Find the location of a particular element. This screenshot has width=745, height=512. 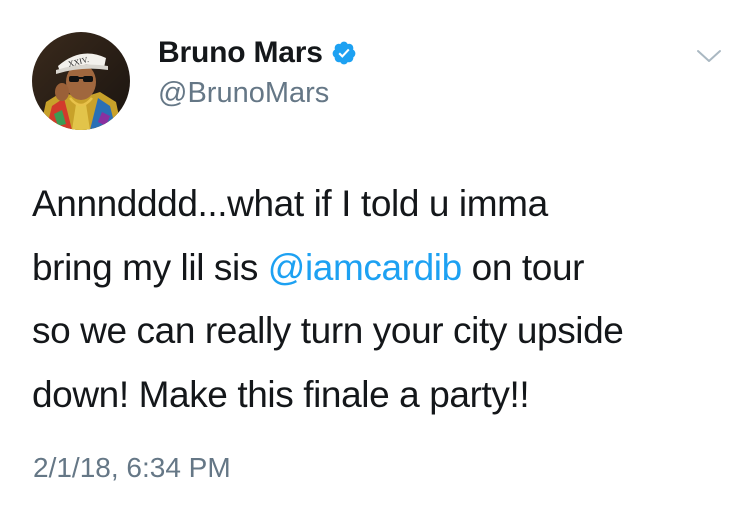

tweet-text-segment: on tour is located at coordinates (523, 267).